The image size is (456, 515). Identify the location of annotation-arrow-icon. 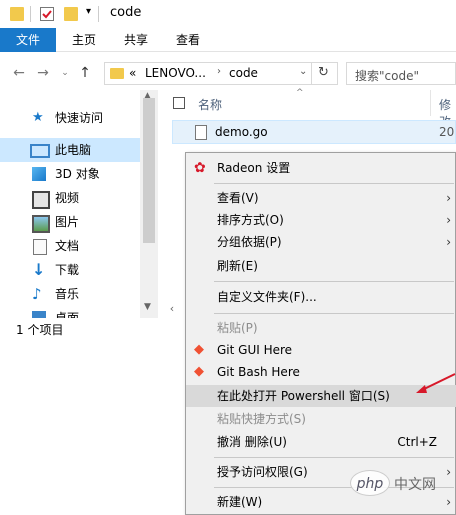
(436, 383).